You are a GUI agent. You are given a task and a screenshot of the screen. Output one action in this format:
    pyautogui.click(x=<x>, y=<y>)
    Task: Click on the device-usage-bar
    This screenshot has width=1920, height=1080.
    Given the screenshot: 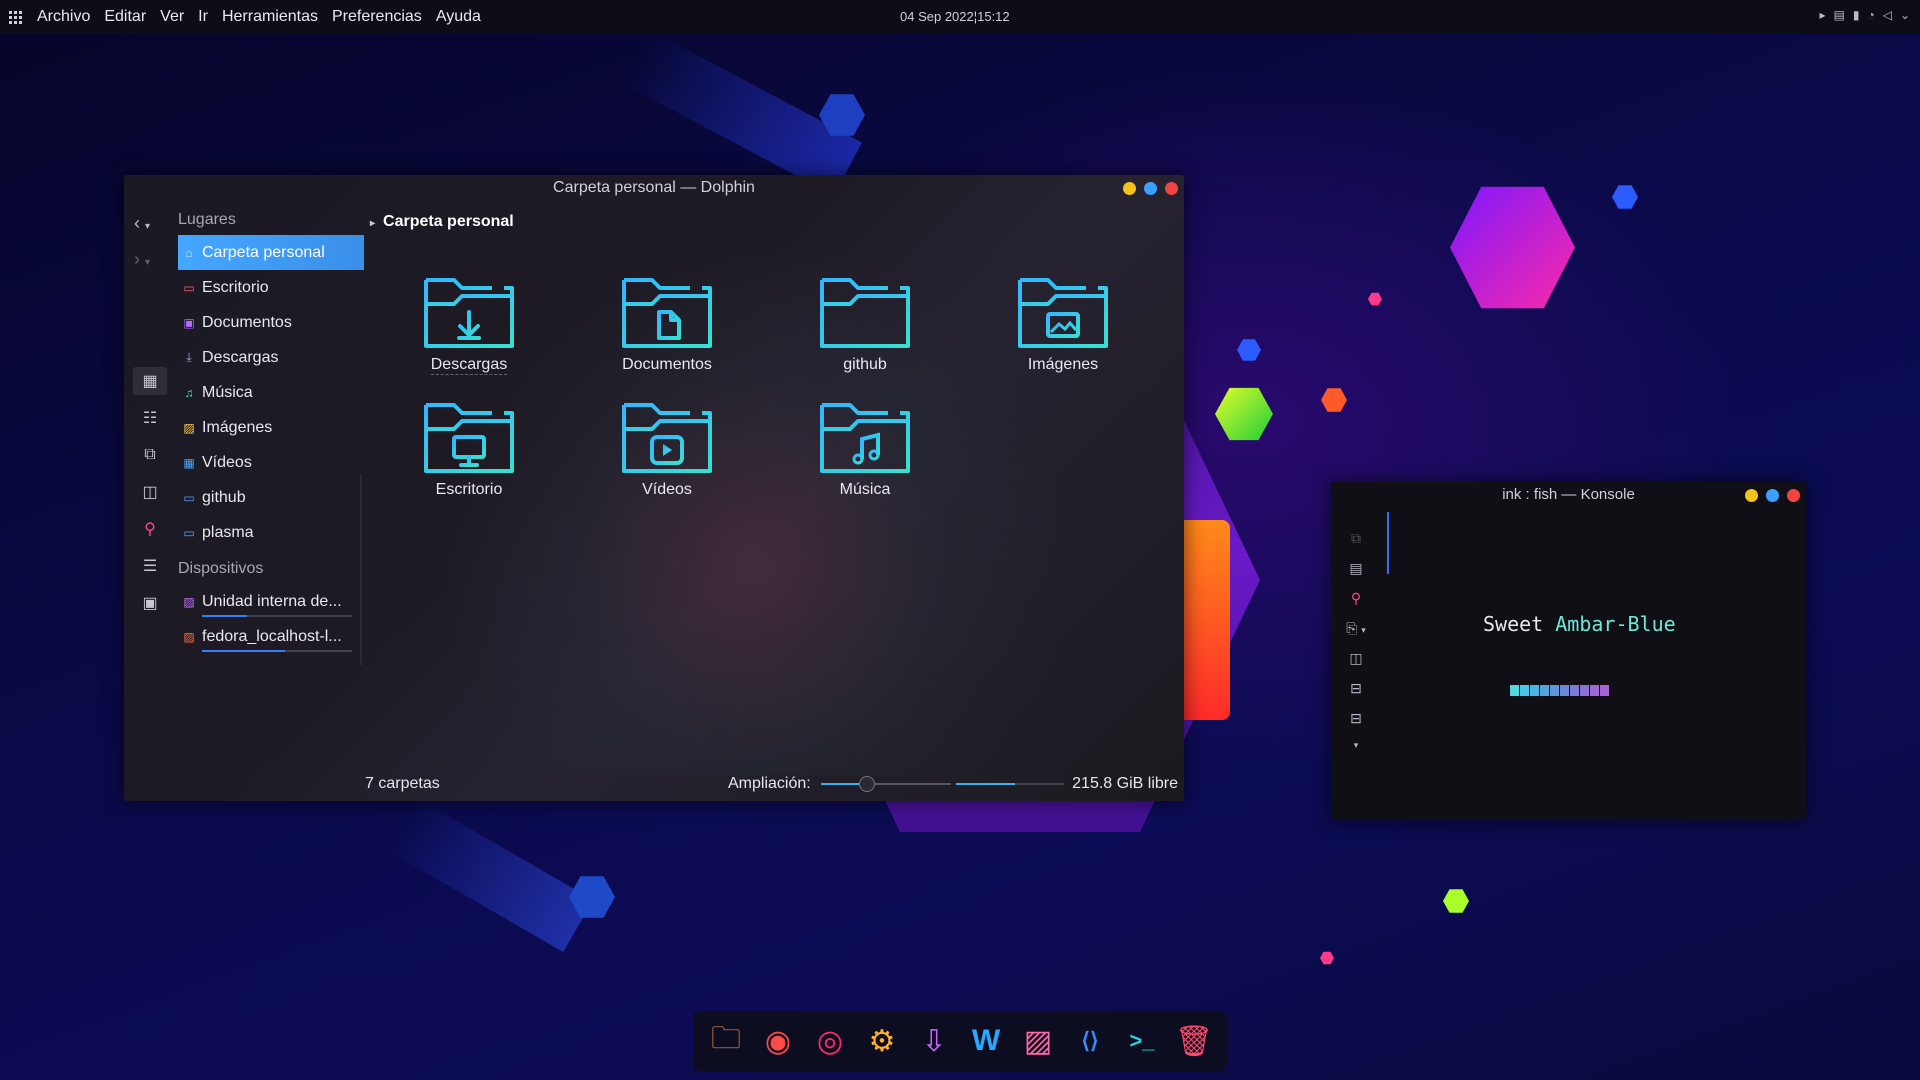 What is the action you would take?
    pyautogui.click(x=277, y=651)
    